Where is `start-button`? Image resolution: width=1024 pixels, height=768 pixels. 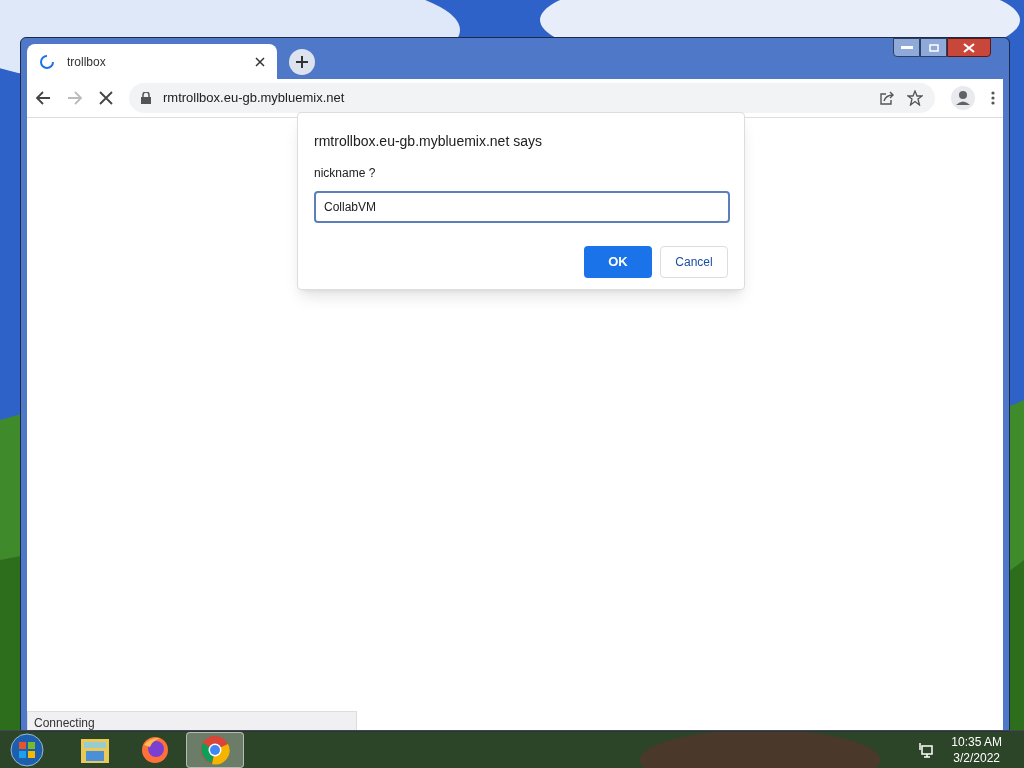
start-button is located at coordinates (27, 749).